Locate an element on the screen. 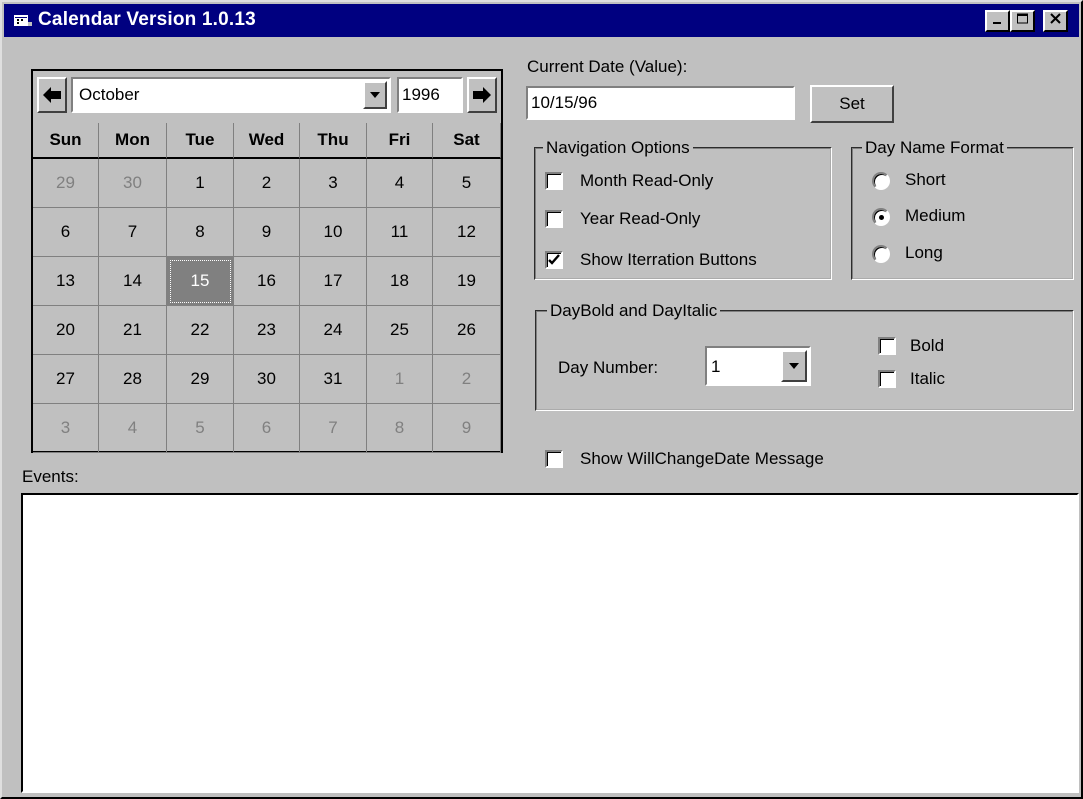  window-title: Calendar Version 1.0.13 is located at coordinates (147, 19).